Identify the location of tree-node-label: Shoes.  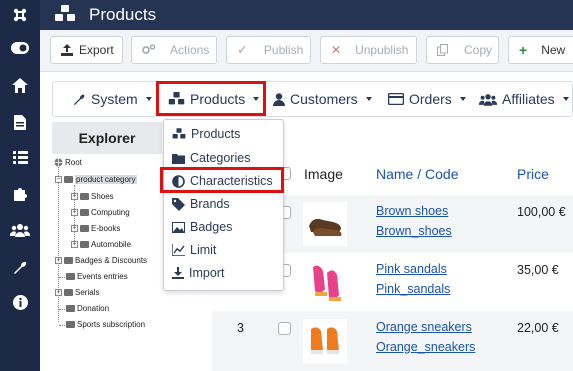
(102, 196).